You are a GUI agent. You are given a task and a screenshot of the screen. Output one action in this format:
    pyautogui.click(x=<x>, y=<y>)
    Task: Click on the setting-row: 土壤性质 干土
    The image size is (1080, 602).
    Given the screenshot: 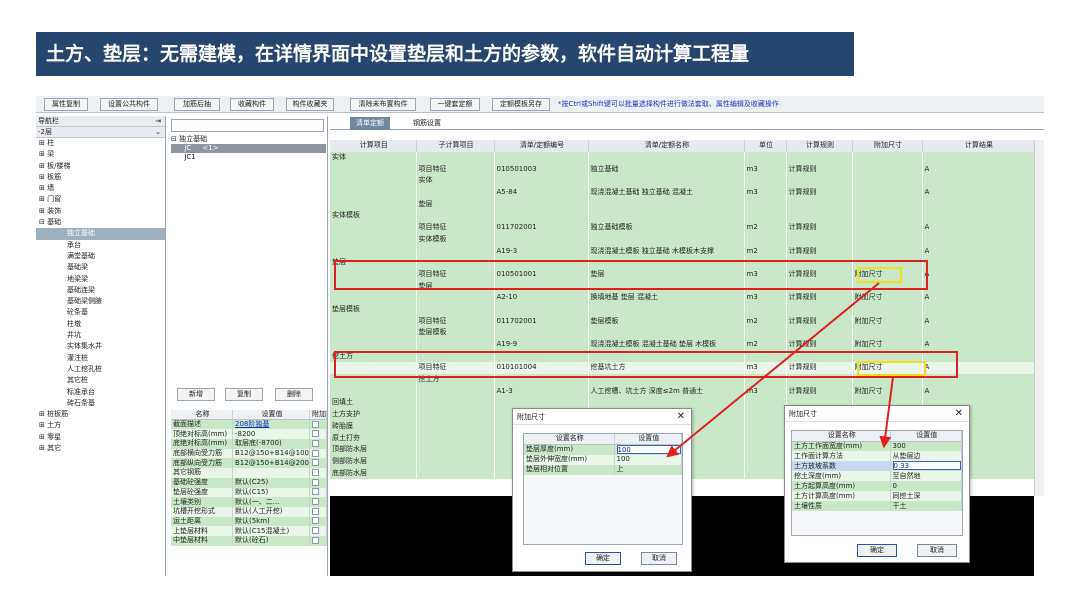 What is the action you would take?
    pyautogui.click(x=877, y=506)
    